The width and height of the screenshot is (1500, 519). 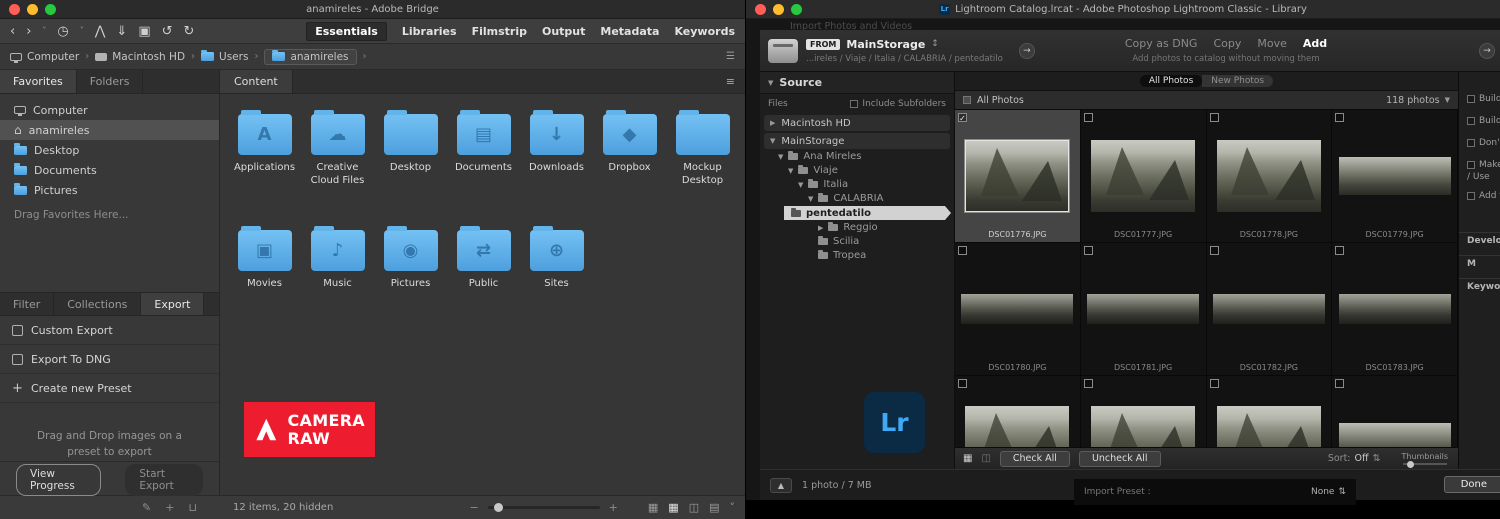 What do you see at coordinates (704, 31) in the screenshot?
I see `workspace-tab-keywords: Keywords` at bounding box center [704, 31].